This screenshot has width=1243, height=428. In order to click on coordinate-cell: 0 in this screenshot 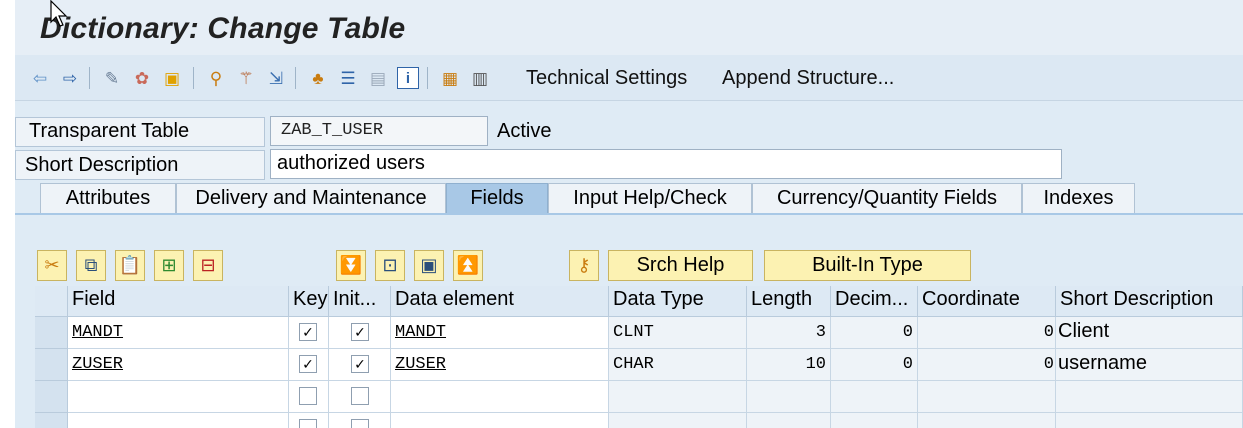, I will do `click(987, 333)`.